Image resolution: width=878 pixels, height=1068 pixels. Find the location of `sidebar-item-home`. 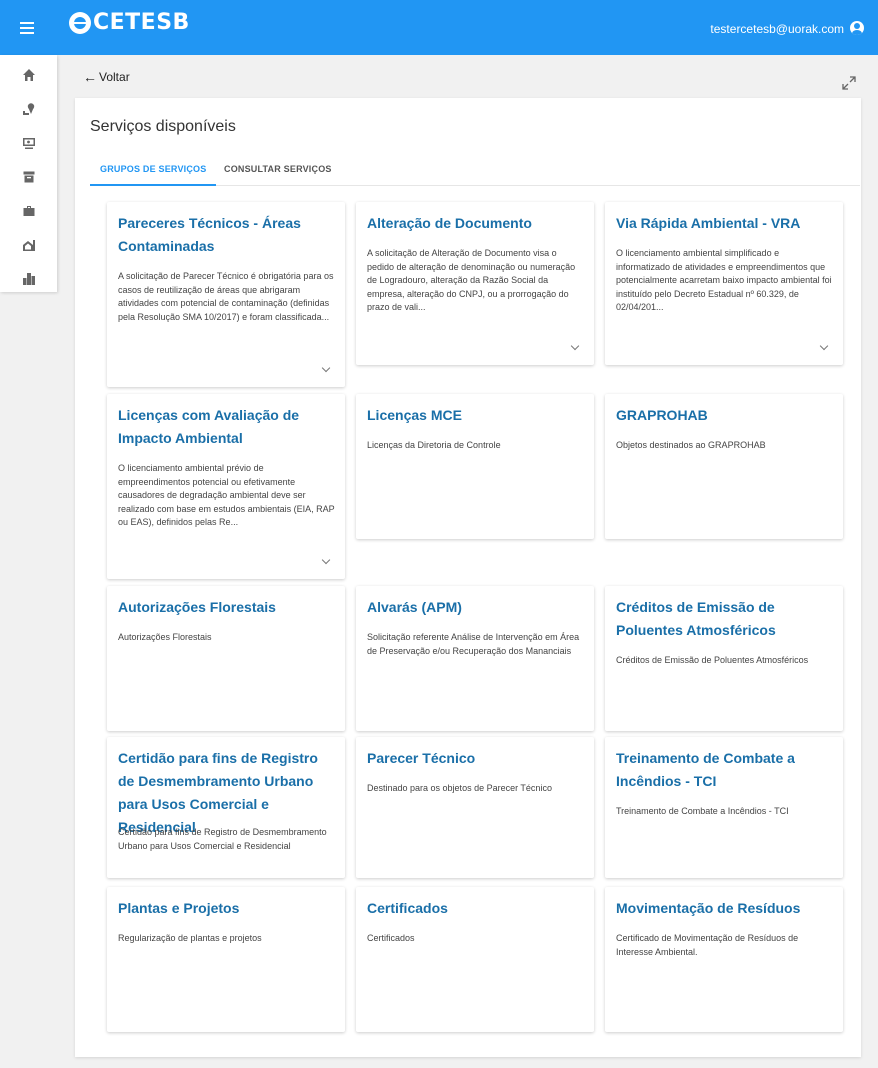

sidebar-item-home is located at coordinates (28, 75).